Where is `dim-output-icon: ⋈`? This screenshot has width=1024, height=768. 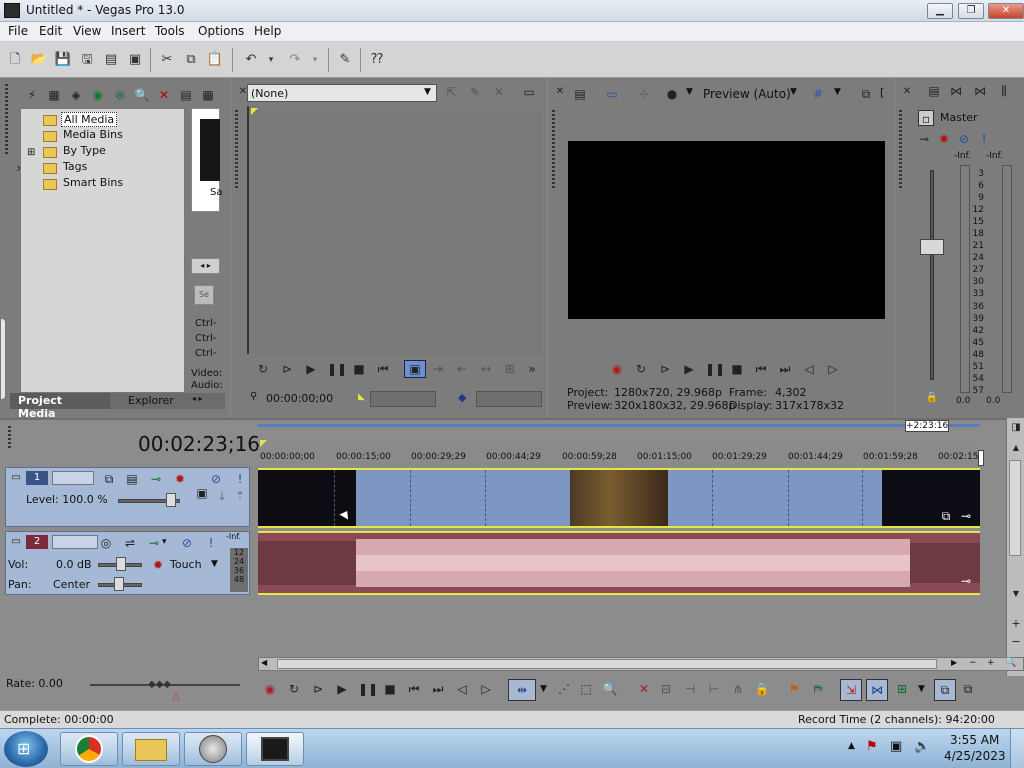 dim-output-icon: ⋈ is located at coordinates (980, 91).